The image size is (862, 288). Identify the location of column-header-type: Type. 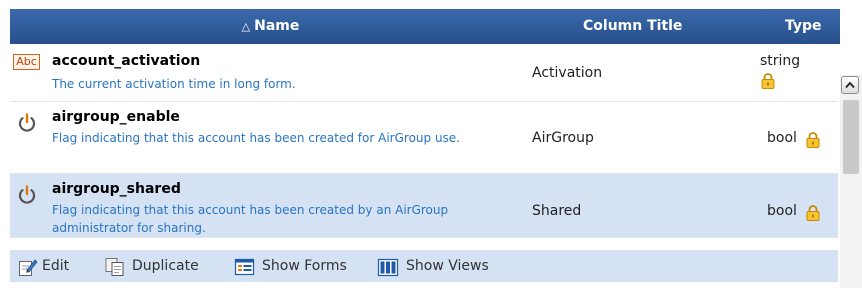
(803, 26).